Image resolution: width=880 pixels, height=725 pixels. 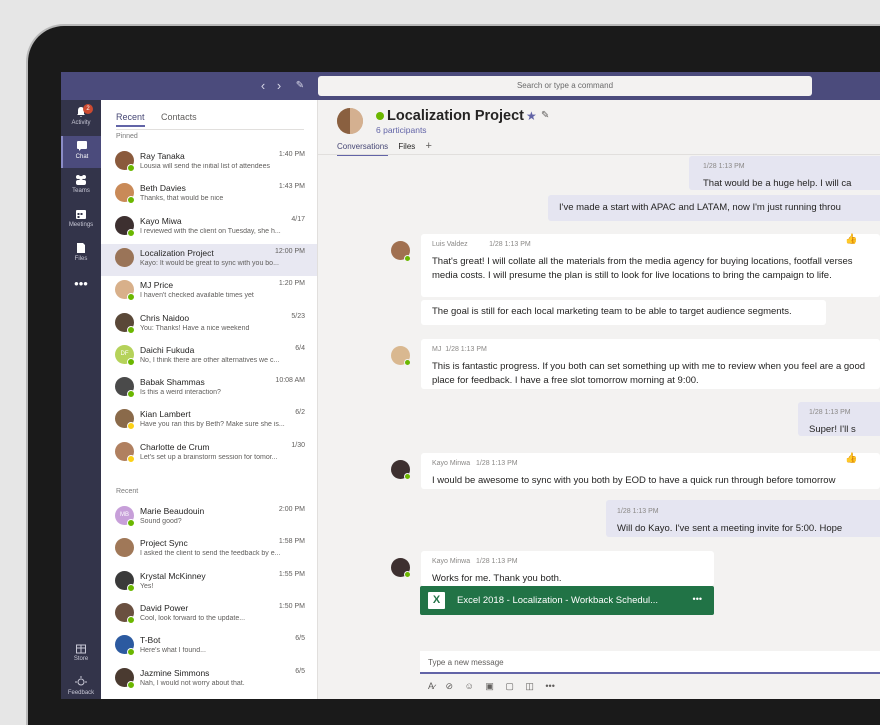 What do you see at coordinates (437, 349) in the screenshot?
I see `message-author: MJ` at bounding box center [437, 349].